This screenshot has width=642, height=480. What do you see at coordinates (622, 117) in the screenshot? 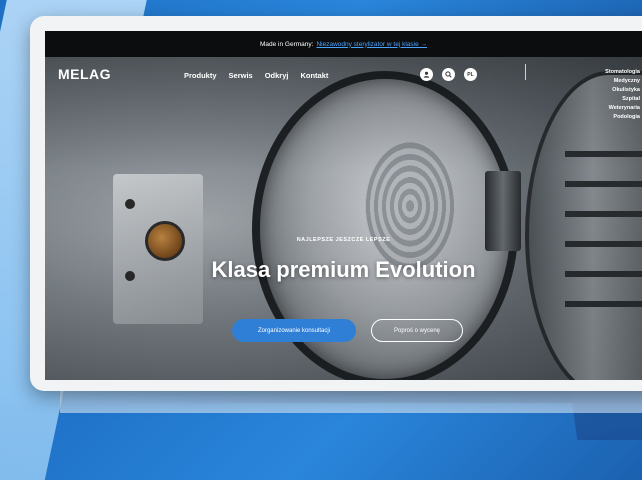
I see `specialty-podologia: Podologia` at bounding box center [622, 117].